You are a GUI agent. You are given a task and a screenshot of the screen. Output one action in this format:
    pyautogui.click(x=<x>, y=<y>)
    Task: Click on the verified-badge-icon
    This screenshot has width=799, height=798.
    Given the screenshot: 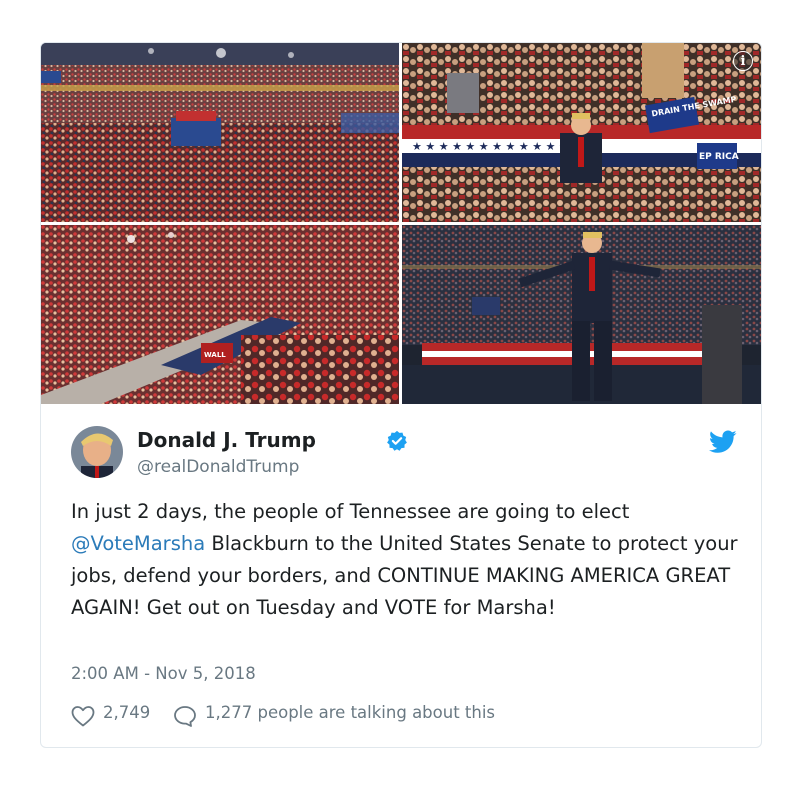 What is the action you would take?
    pyautogui.click(x=397, y=440)
    